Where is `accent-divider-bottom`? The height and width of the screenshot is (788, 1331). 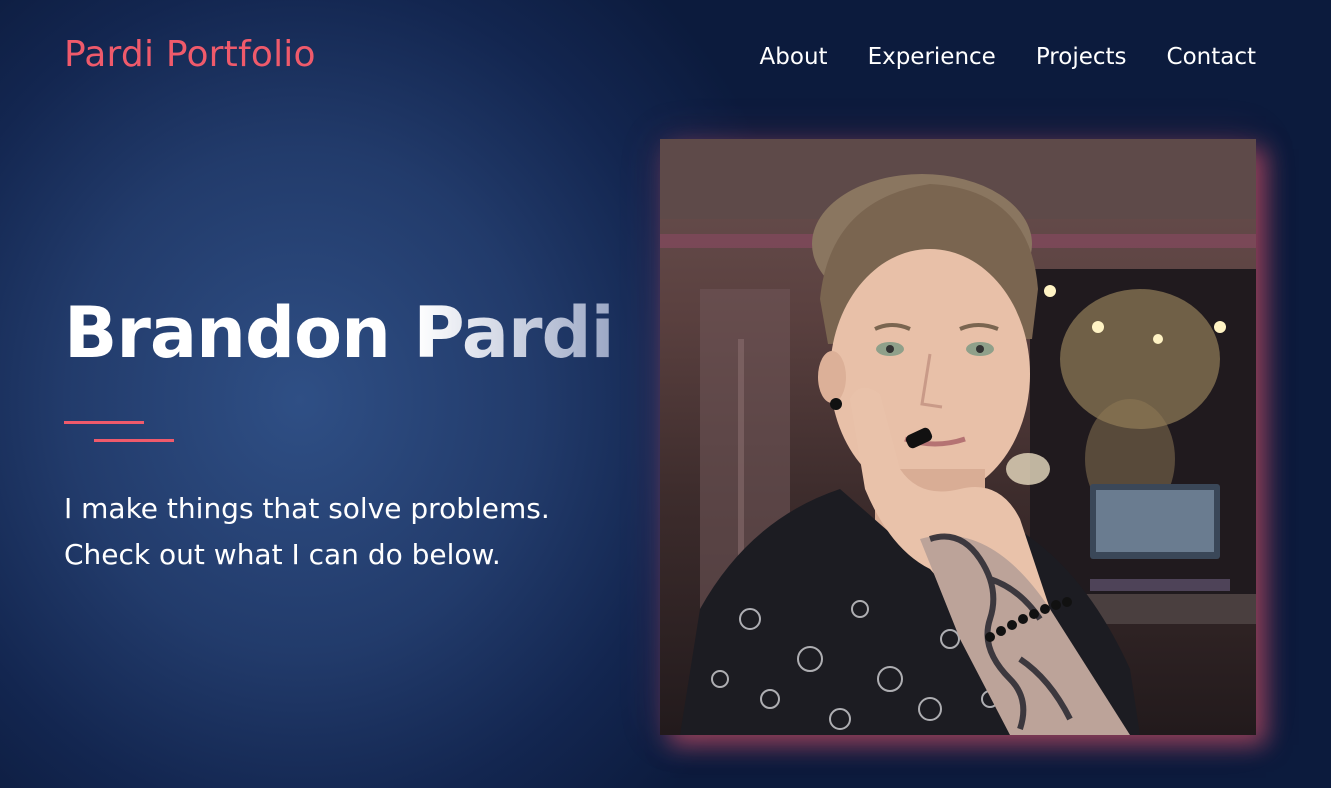
accent-divider-bottom is located at coordinates (134, 440).